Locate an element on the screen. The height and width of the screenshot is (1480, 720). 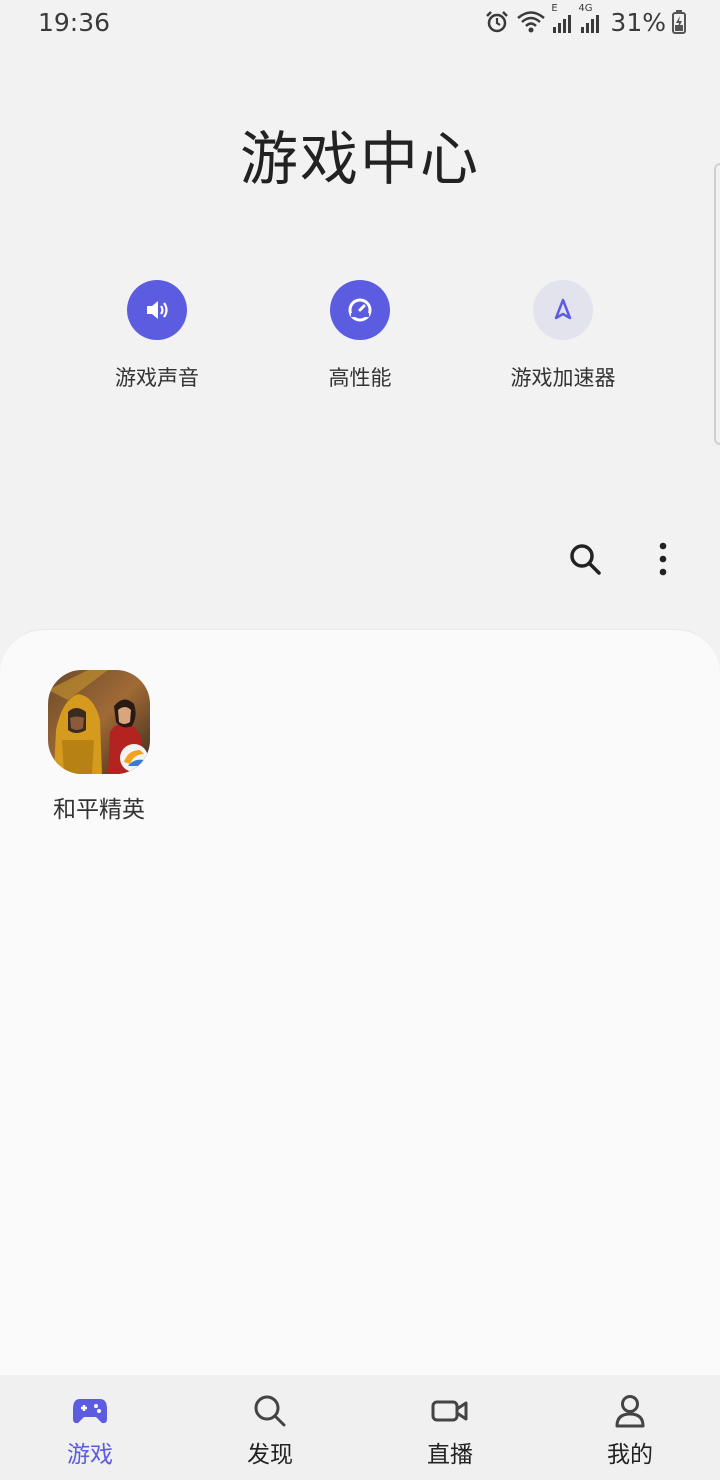
network-type-label-1: E is located at coordinates (554, 8).